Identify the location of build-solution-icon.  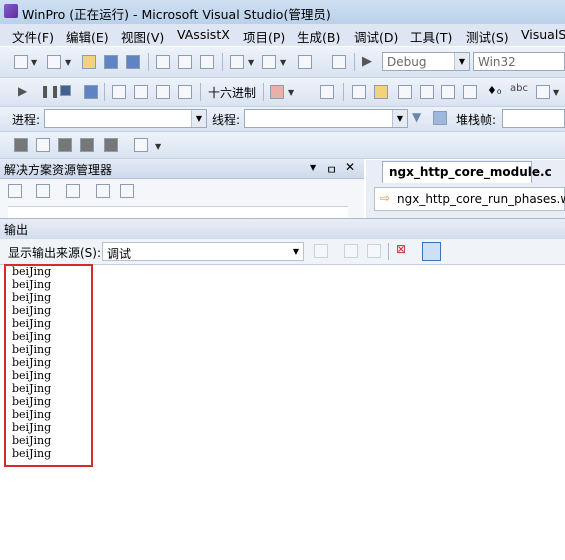
(43, 145).